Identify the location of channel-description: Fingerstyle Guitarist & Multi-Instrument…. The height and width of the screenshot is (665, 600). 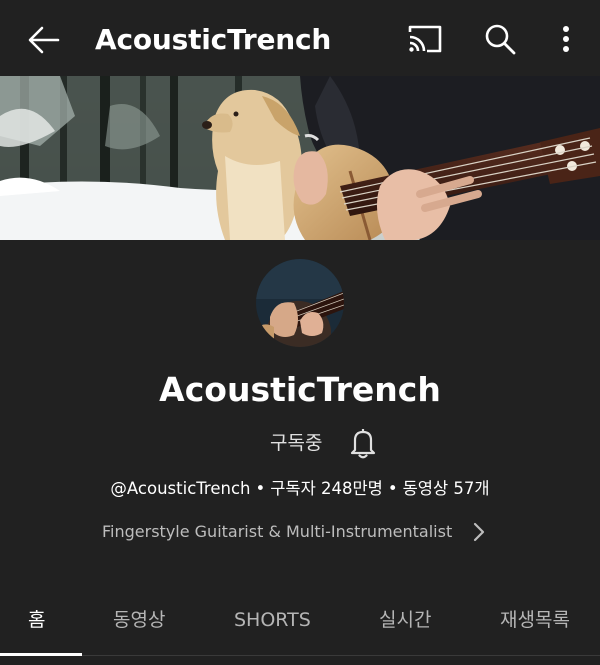
(277, 531).